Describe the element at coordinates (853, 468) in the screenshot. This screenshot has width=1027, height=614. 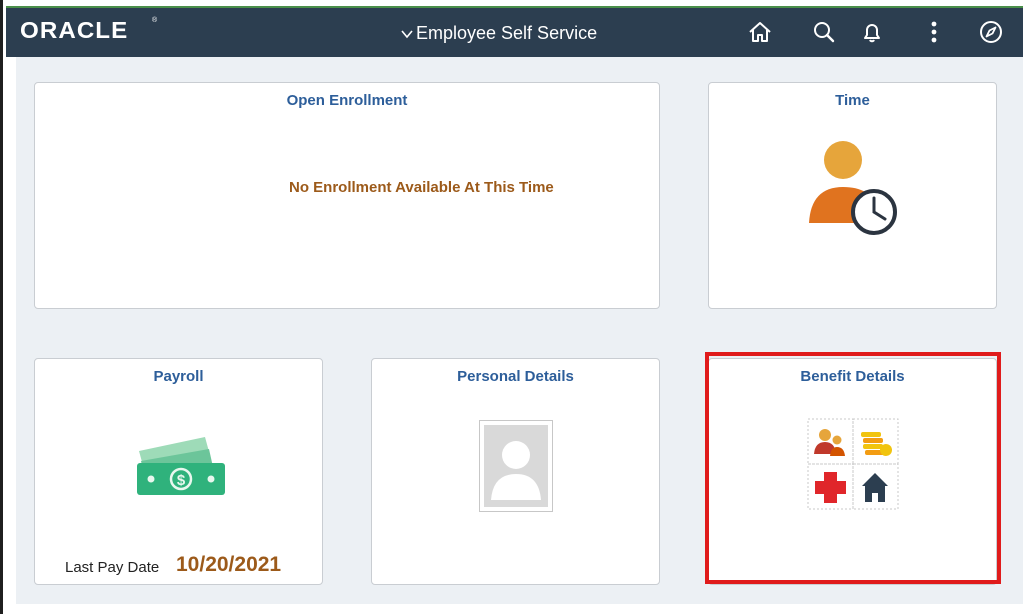
I see `tile-highlight-box` at that location.